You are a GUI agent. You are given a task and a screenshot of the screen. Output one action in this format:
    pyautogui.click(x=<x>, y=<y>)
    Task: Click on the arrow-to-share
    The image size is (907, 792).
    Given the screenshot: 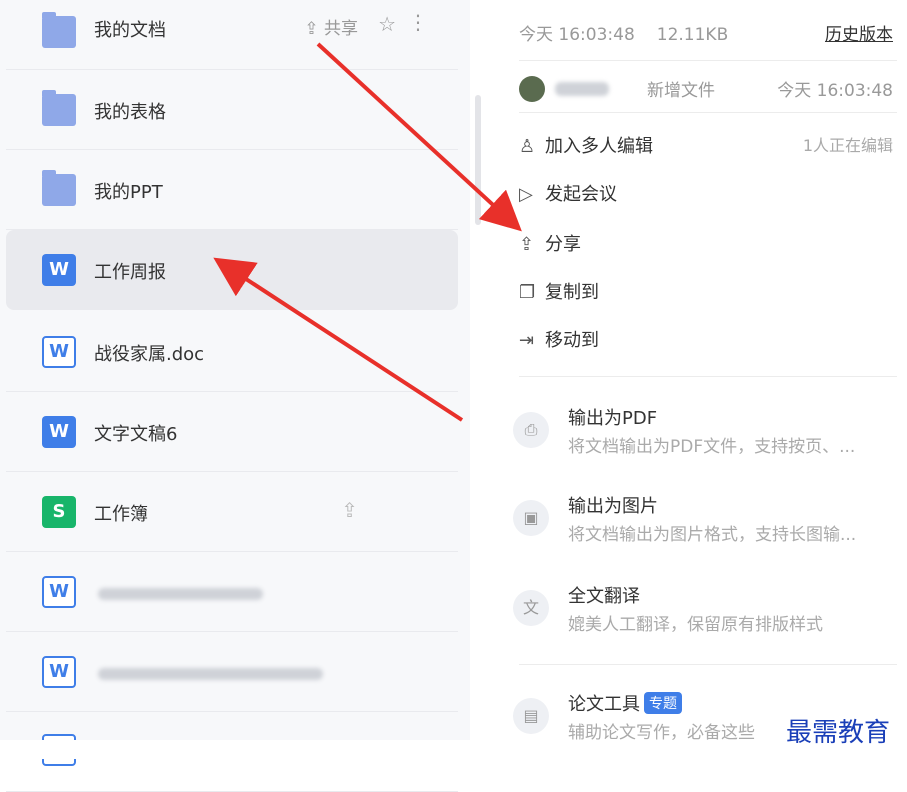 What is the action you would take?
    pyautogui.click(x=419, y=137)
    